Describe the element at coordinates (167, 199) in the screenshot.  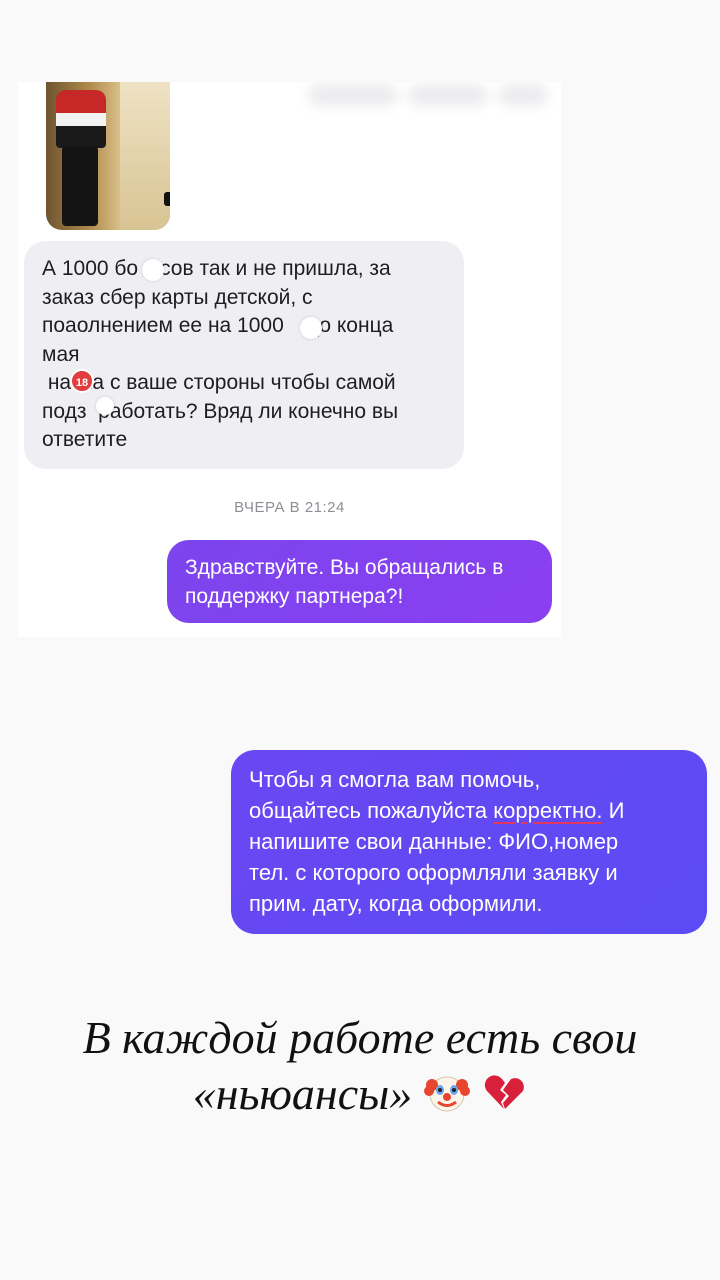
I see `photo-detail` at that location.